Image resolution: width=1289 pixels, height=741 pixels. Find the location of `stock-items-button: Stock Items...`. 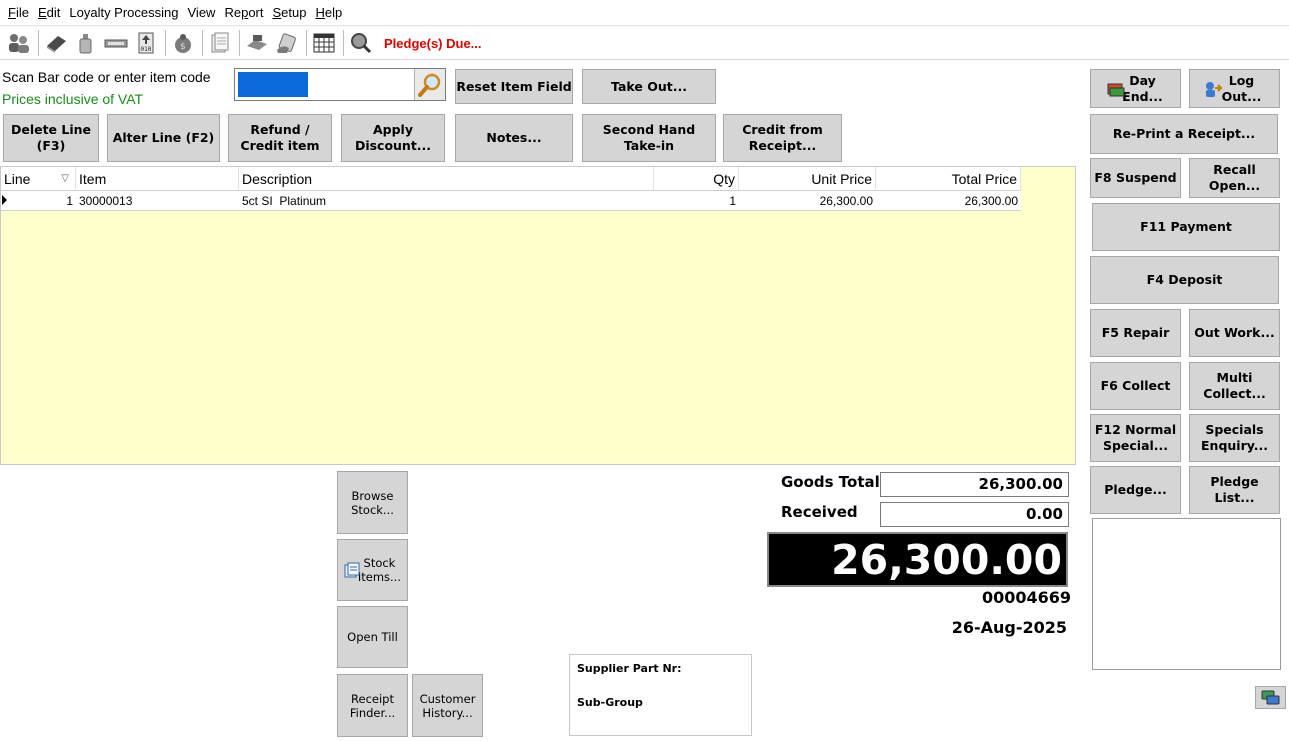

stock-items-button: Stock Items... is located at coordinates (372, 570).